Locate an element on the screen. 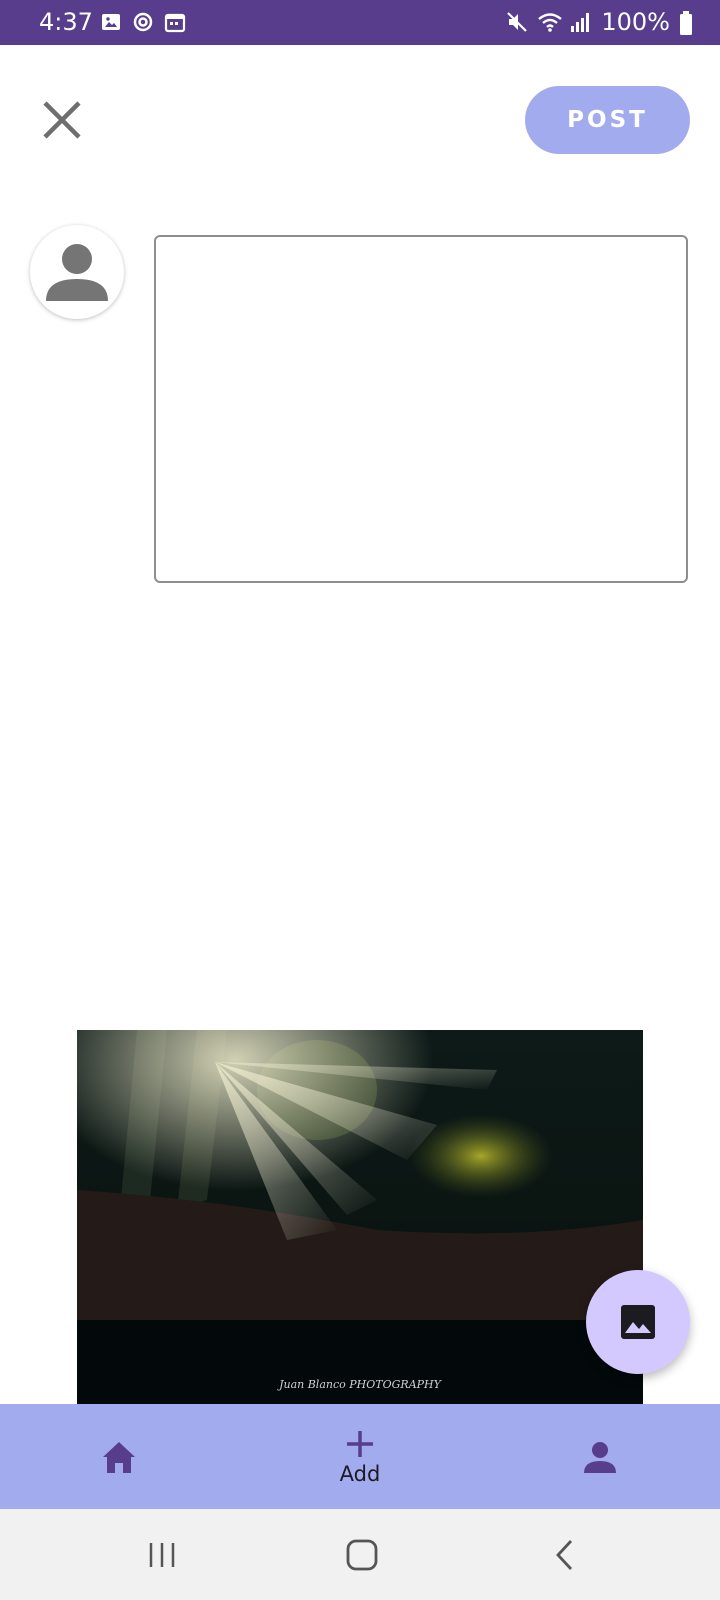  back-button is located at coordinates (565, 1555).